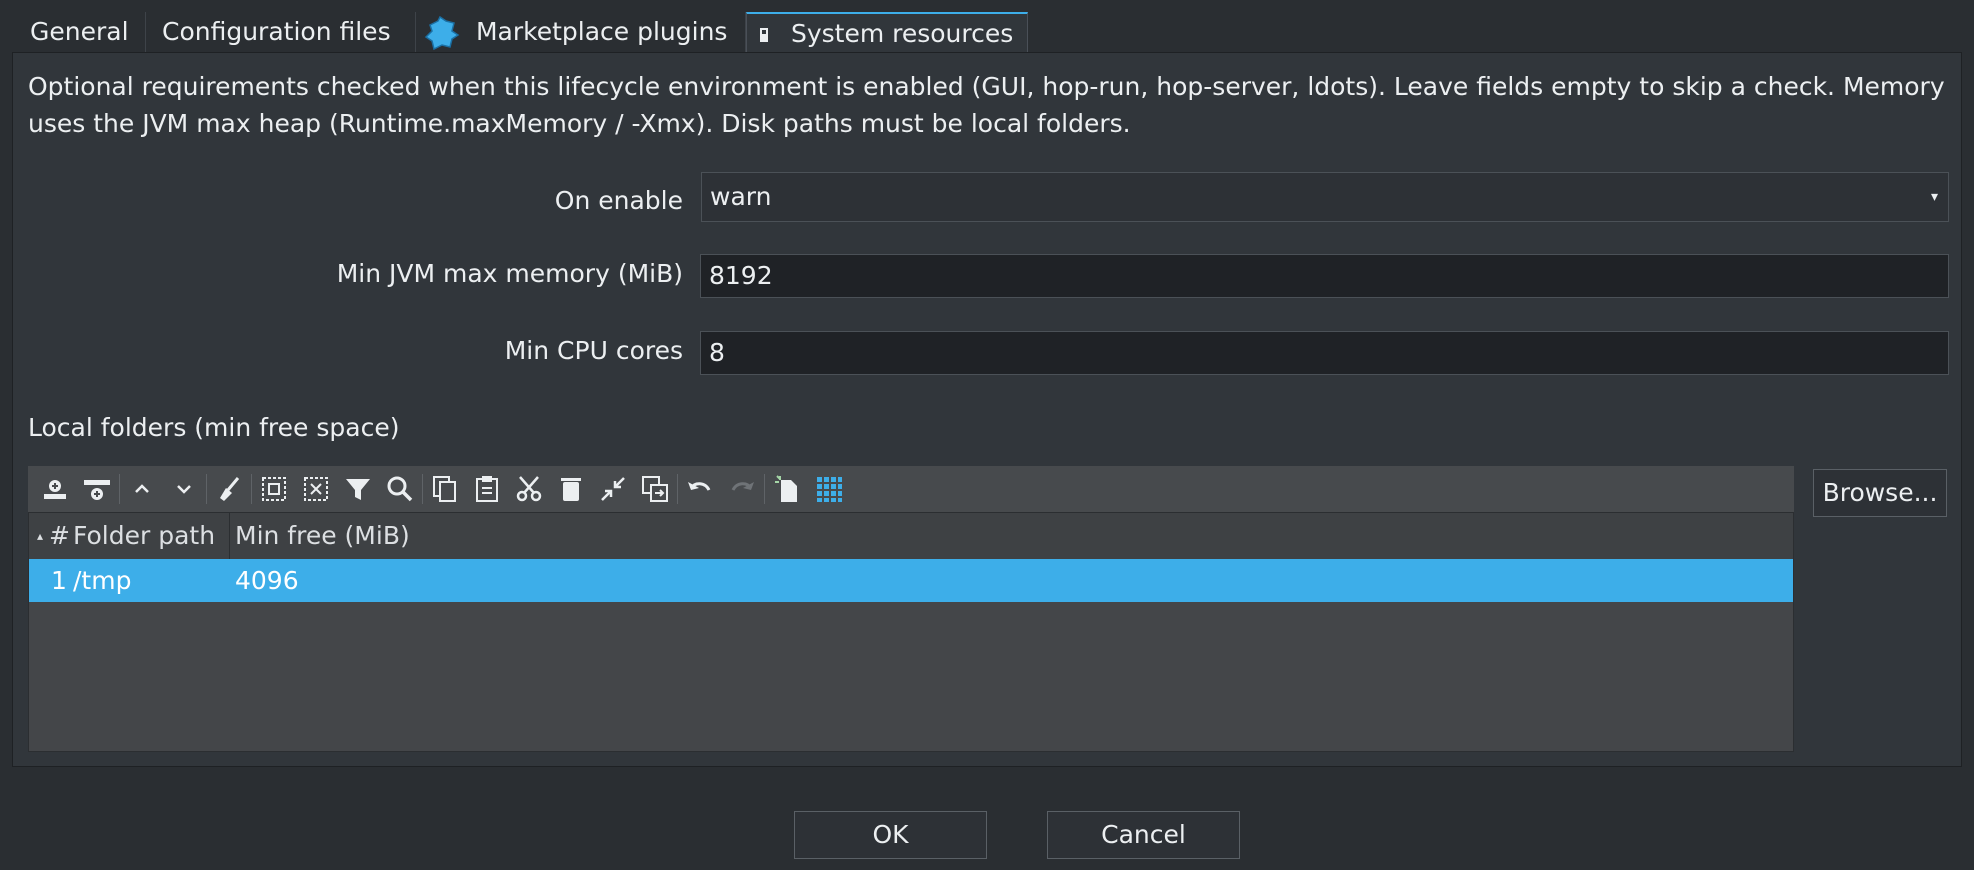 Image resolution: width=1974 pixels, height=870 pixels. Describe the element at coordinates (618, 200) in the screenshot. I see `on-enable-label: On enable` at that location.